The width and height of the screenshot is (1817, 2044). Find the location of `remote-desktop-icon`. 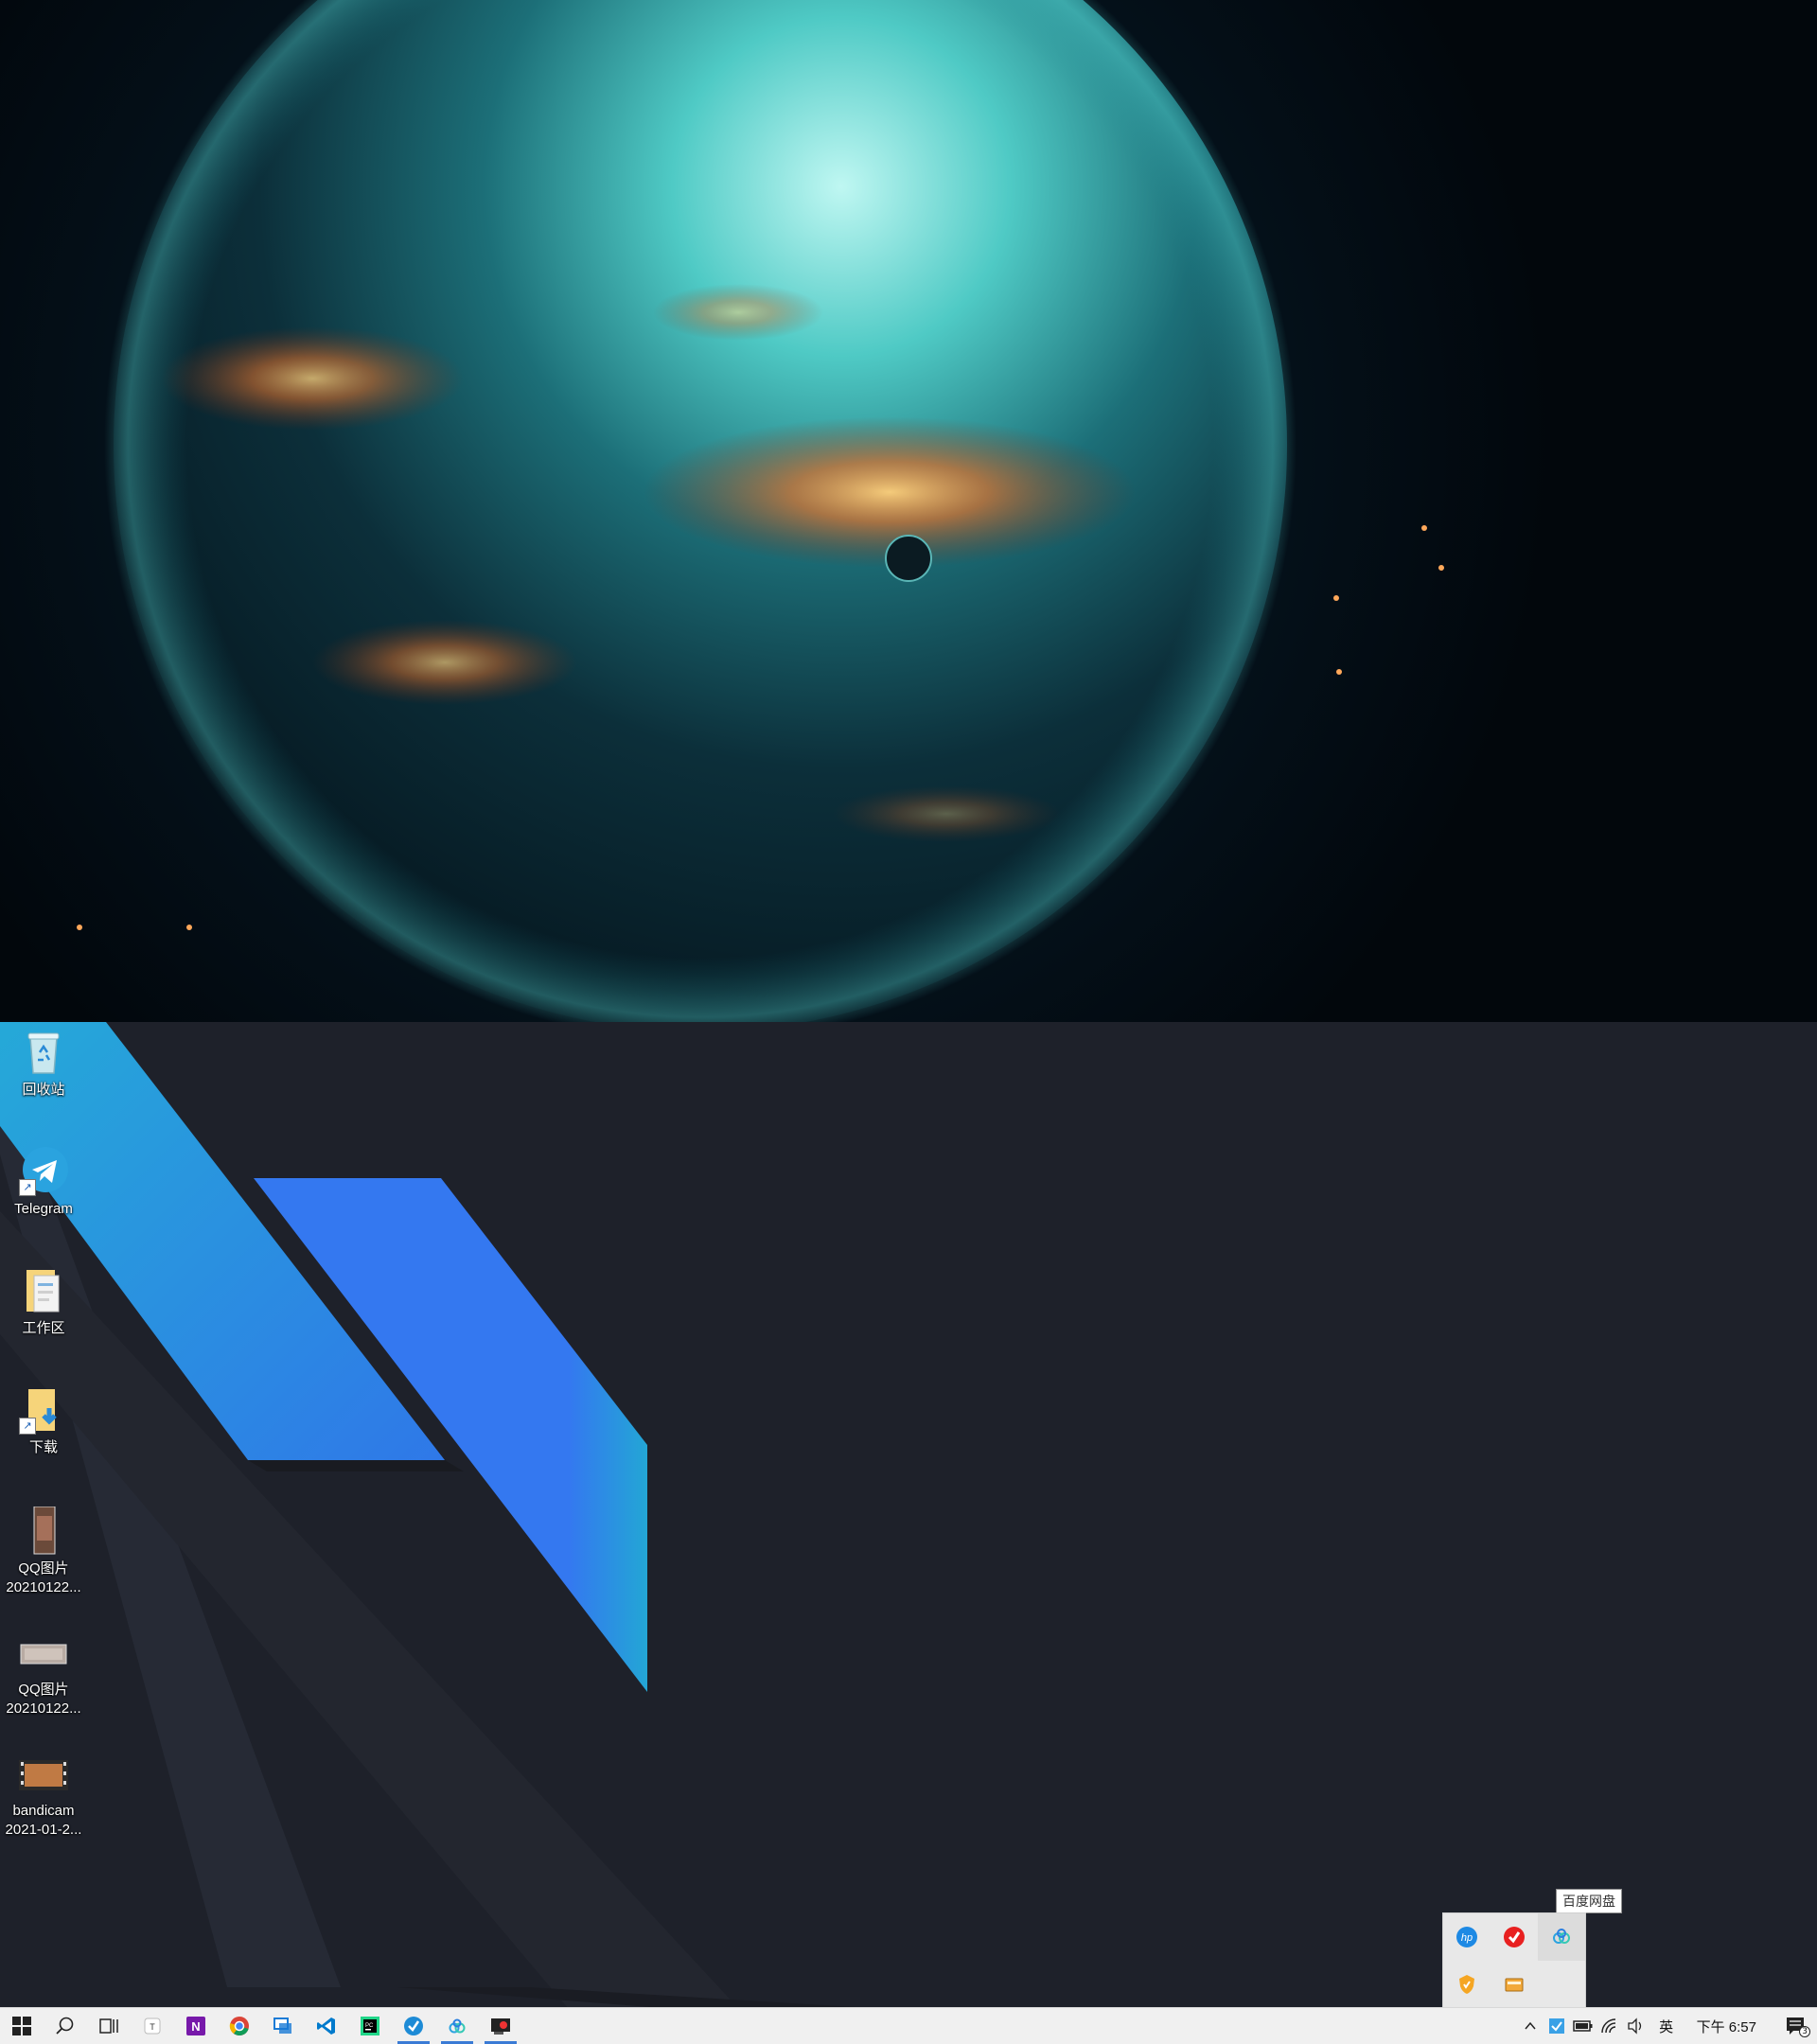

remote-desktop-icon is located at coordinates (282, 2026).